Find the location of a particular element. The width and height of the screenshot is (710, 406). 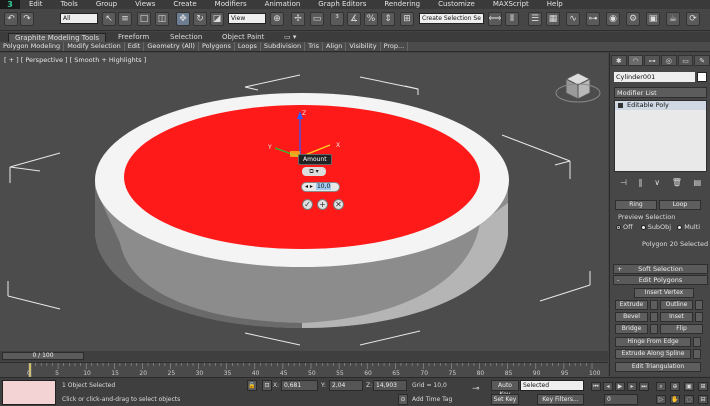

inset-button: Inset is located at coordinates (676, 317).